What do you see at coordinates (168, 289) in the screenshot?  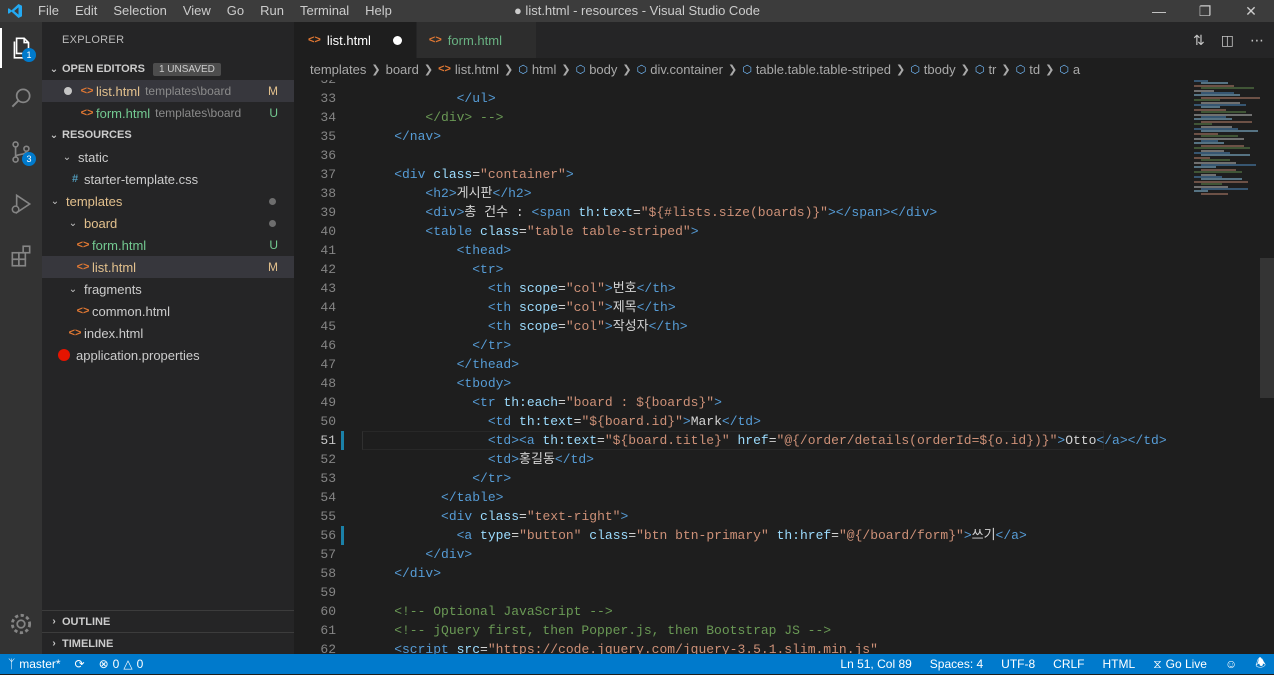 I see `tree-folder-fragments: ⌄ fragments` at bounding box center [168, 289].